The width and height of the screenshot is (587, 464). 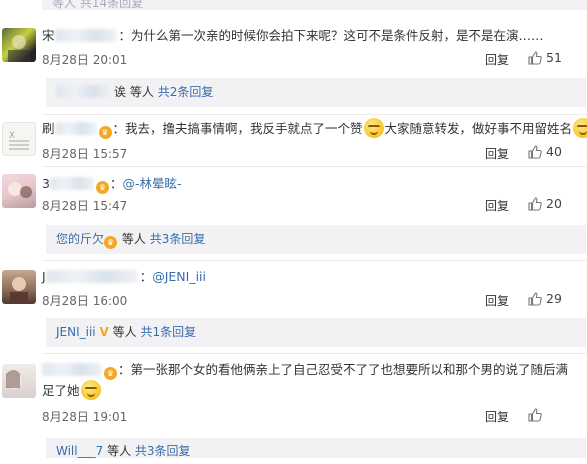 What do you see at coordinates (554, 298) in the screenshot?
I see `like-count: 29` at bounding box center [554, 298].